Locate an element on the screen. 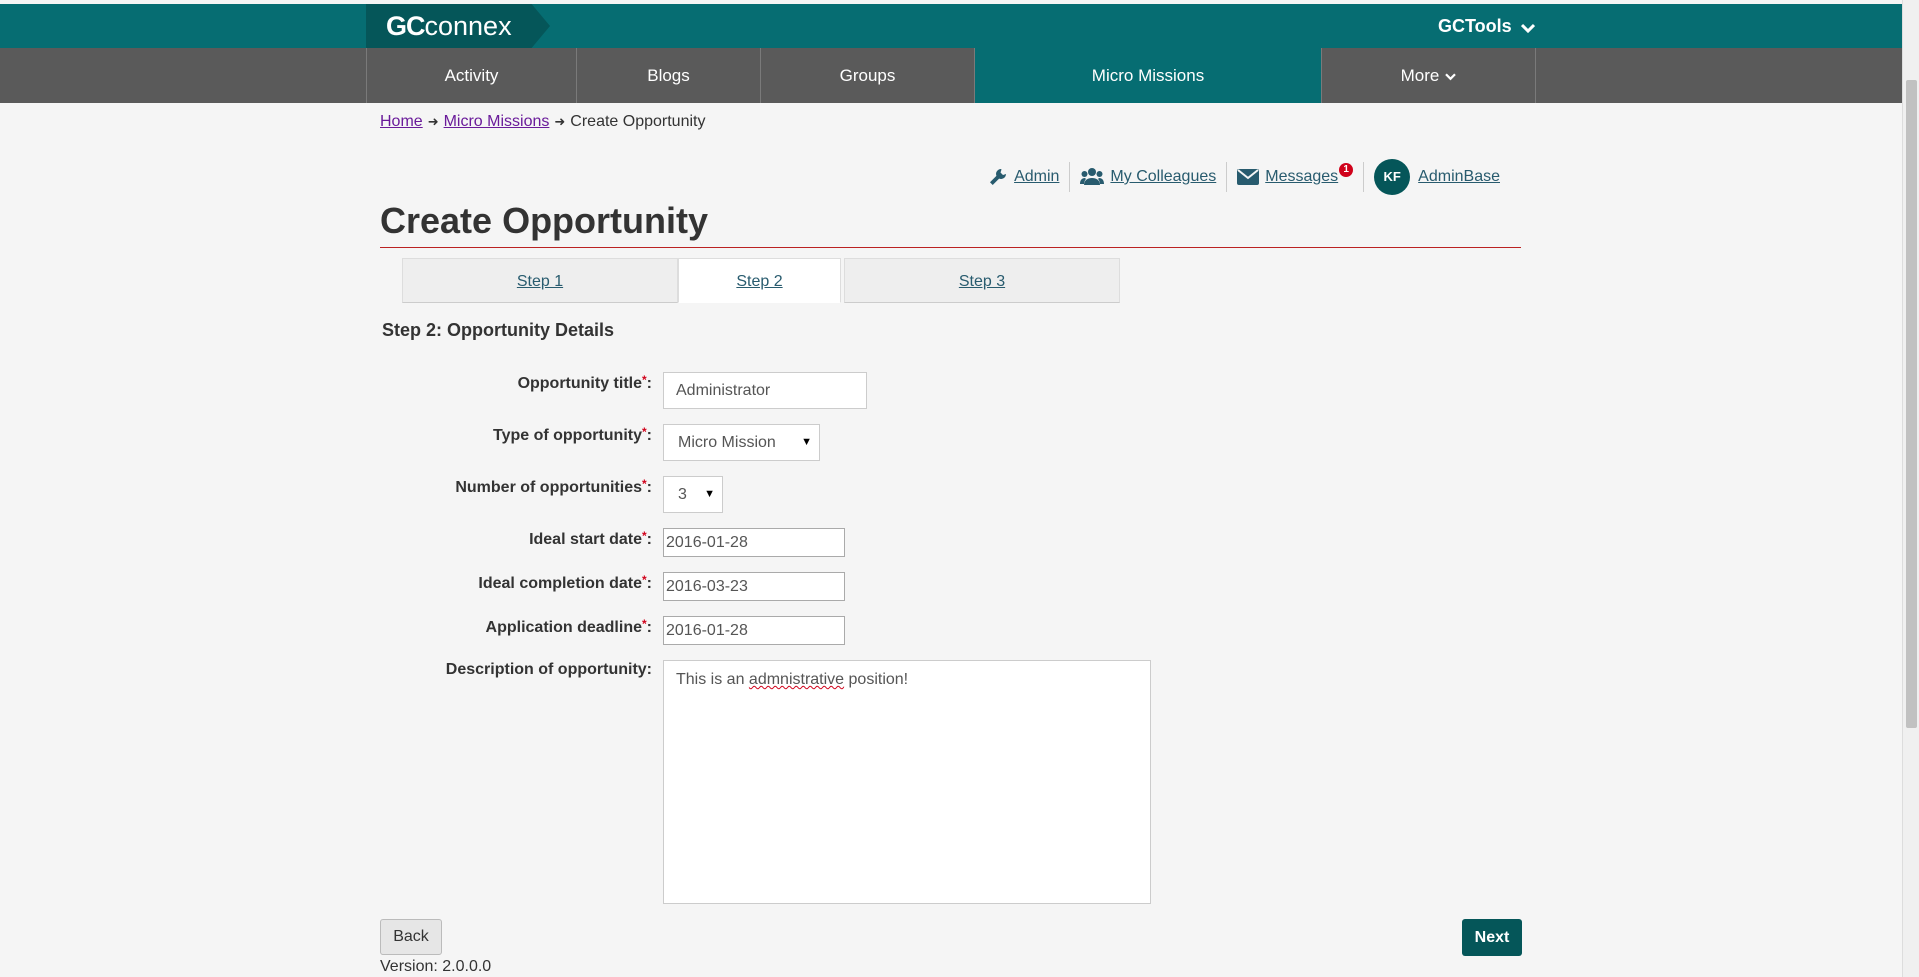  tab-step-1: Step 1 is located at coordinates (540, 280).